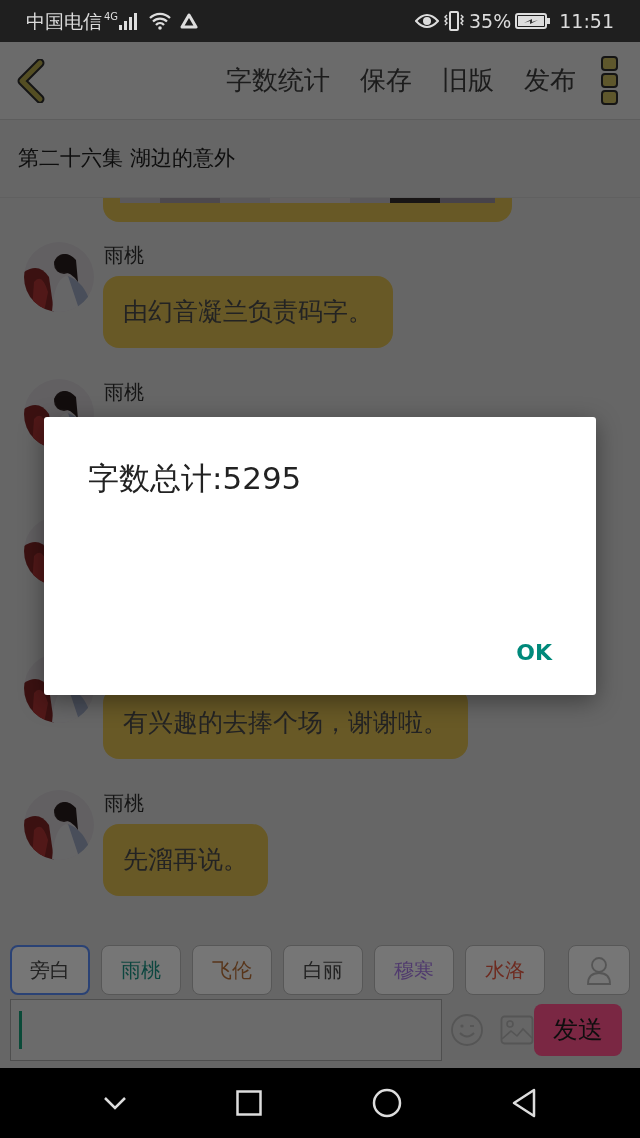  I want to click on chapter-title: 第二十六集 湖边的意外, so click(126, 158).